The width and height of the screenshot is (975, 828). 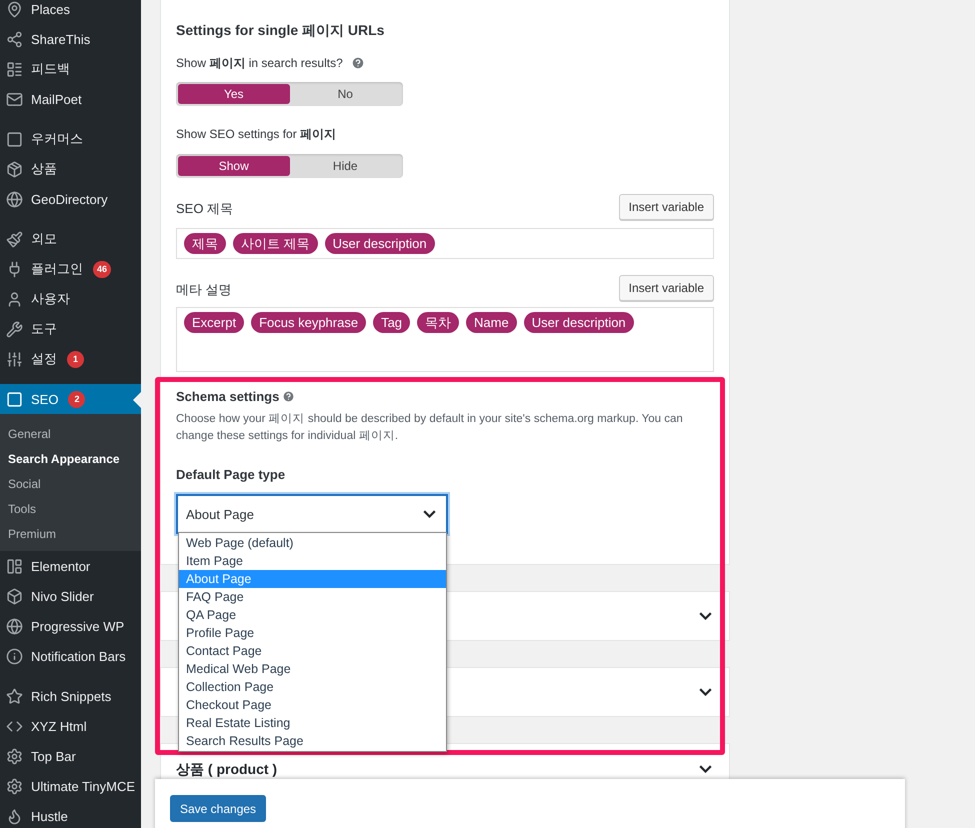 What do you see at coordinates (70, 299) in the screenshot?
I see `menu-item: 사용자` at bounding box center [70, 299].